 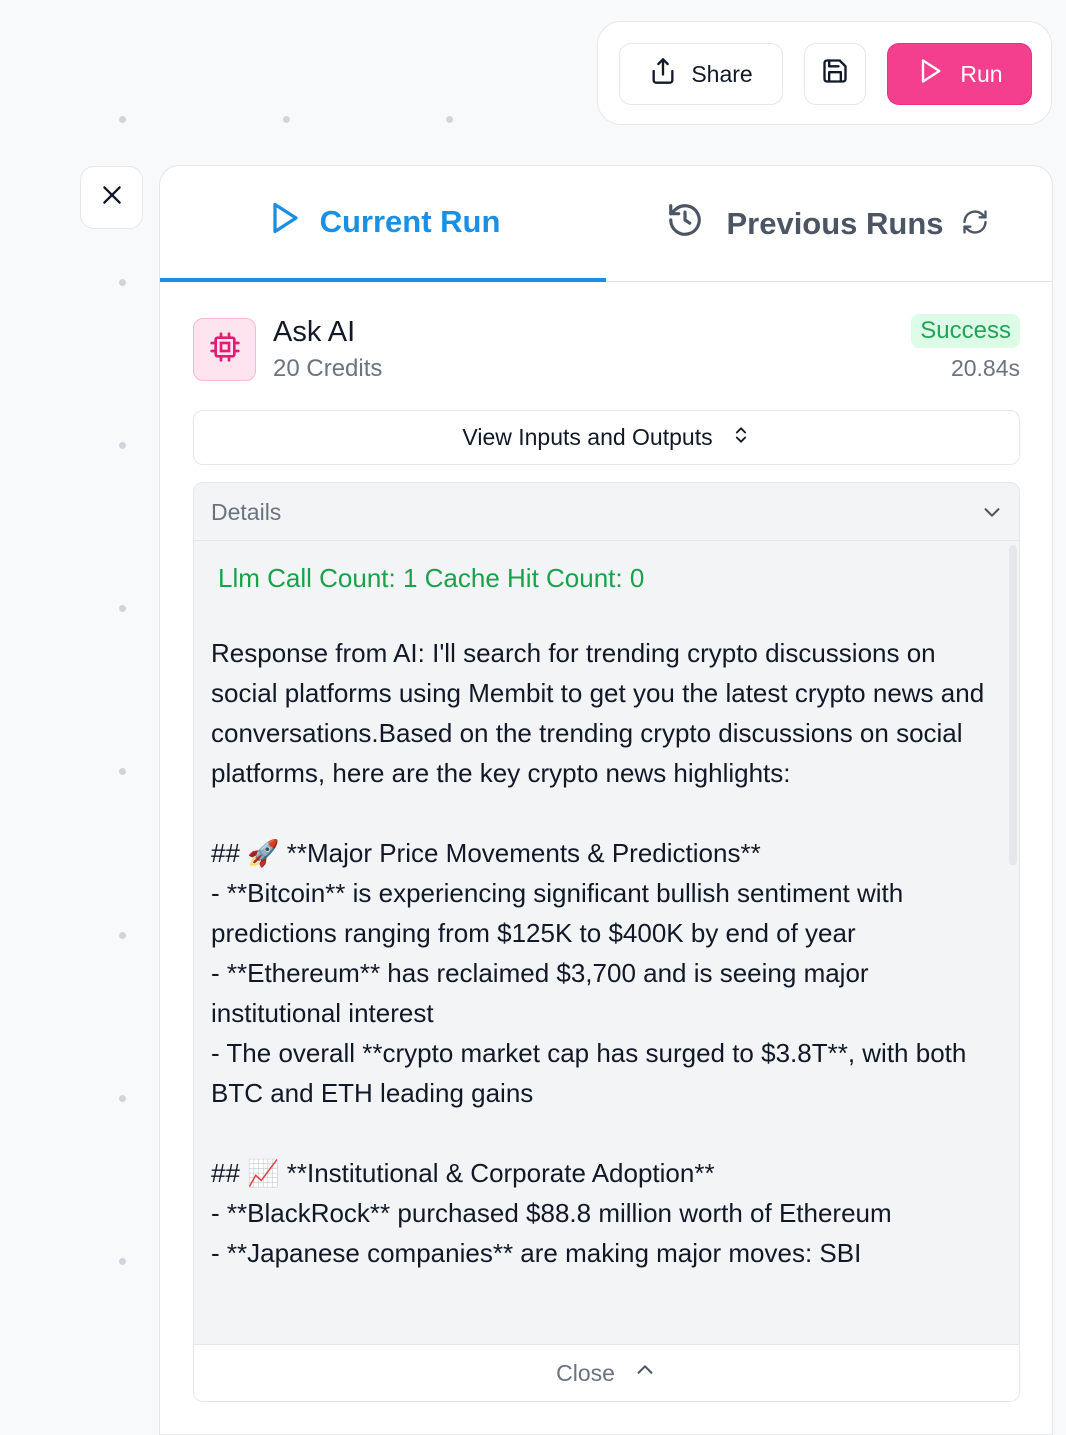 What do you see at coordinates (246, 512) in the screenshot?
I see `details-label: Details` at bounding box center [246, 512].